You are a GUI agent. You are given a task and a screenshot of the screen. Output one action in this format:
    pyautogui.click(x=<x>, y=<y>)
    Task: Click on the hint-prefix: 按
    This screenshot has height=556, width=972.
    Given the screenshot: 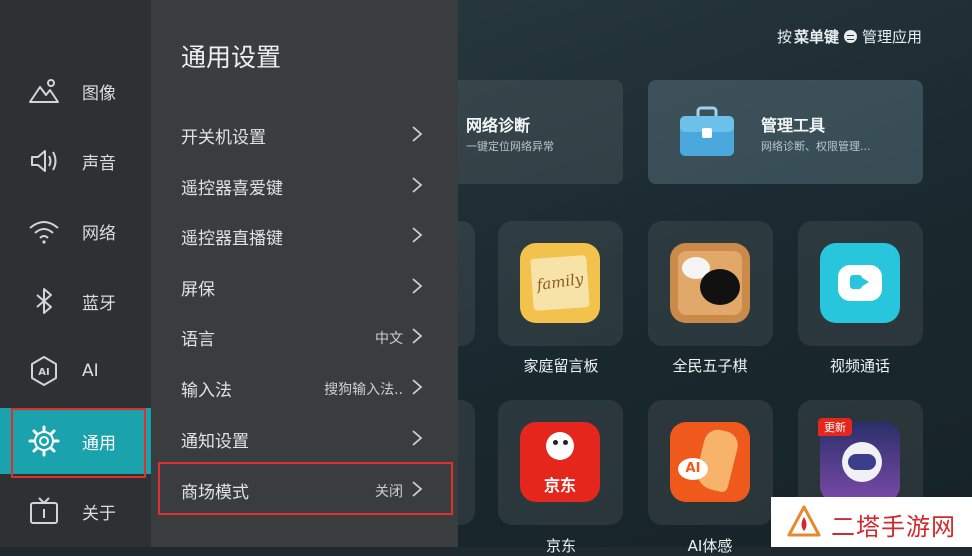 What is the action you would take?
    pyautogui.click(x=784, y=37)
    